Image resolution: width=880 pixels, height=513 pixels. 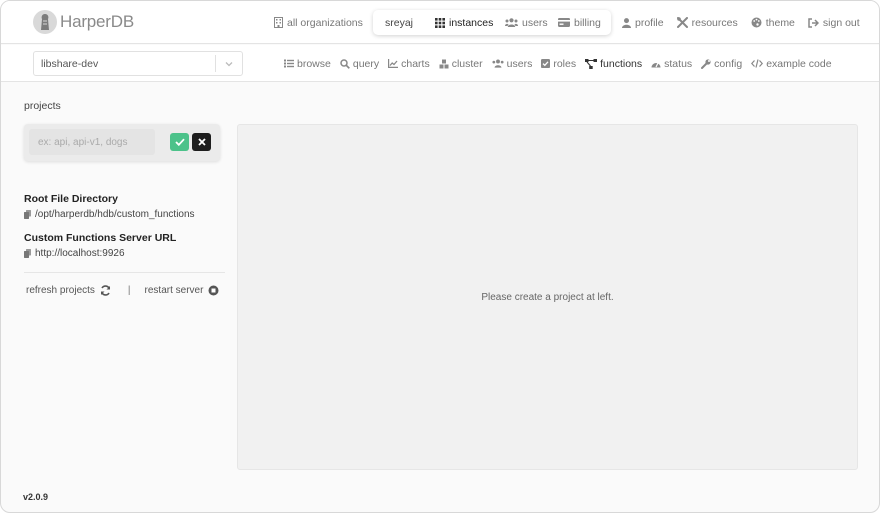 I want to click on cancel-project-button, so click(x=201, y=142).